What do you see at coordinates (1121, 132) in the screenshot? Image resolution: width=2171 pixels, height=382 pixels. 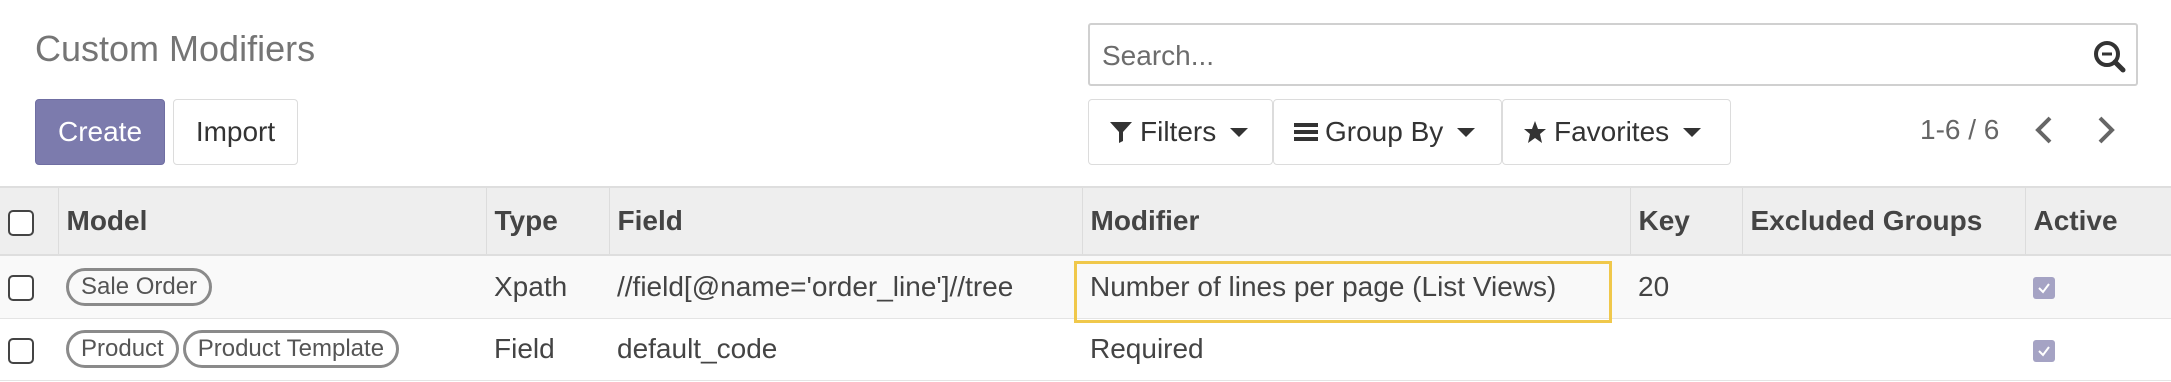 I see `filter-icon` at bounding box center [1121, 132].